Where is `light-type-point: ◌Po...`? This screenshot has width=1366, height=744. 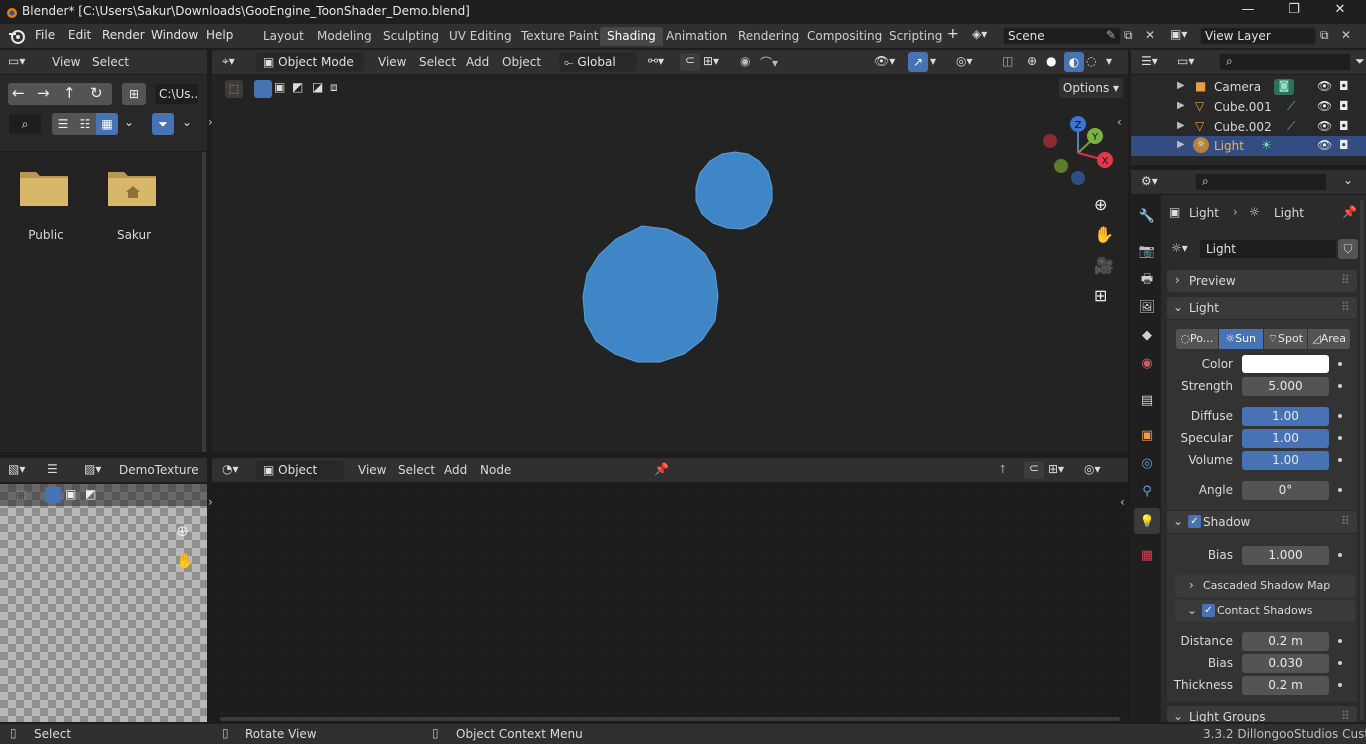 light-type-point: ◌Po... is located at coordinates (1197, 339).